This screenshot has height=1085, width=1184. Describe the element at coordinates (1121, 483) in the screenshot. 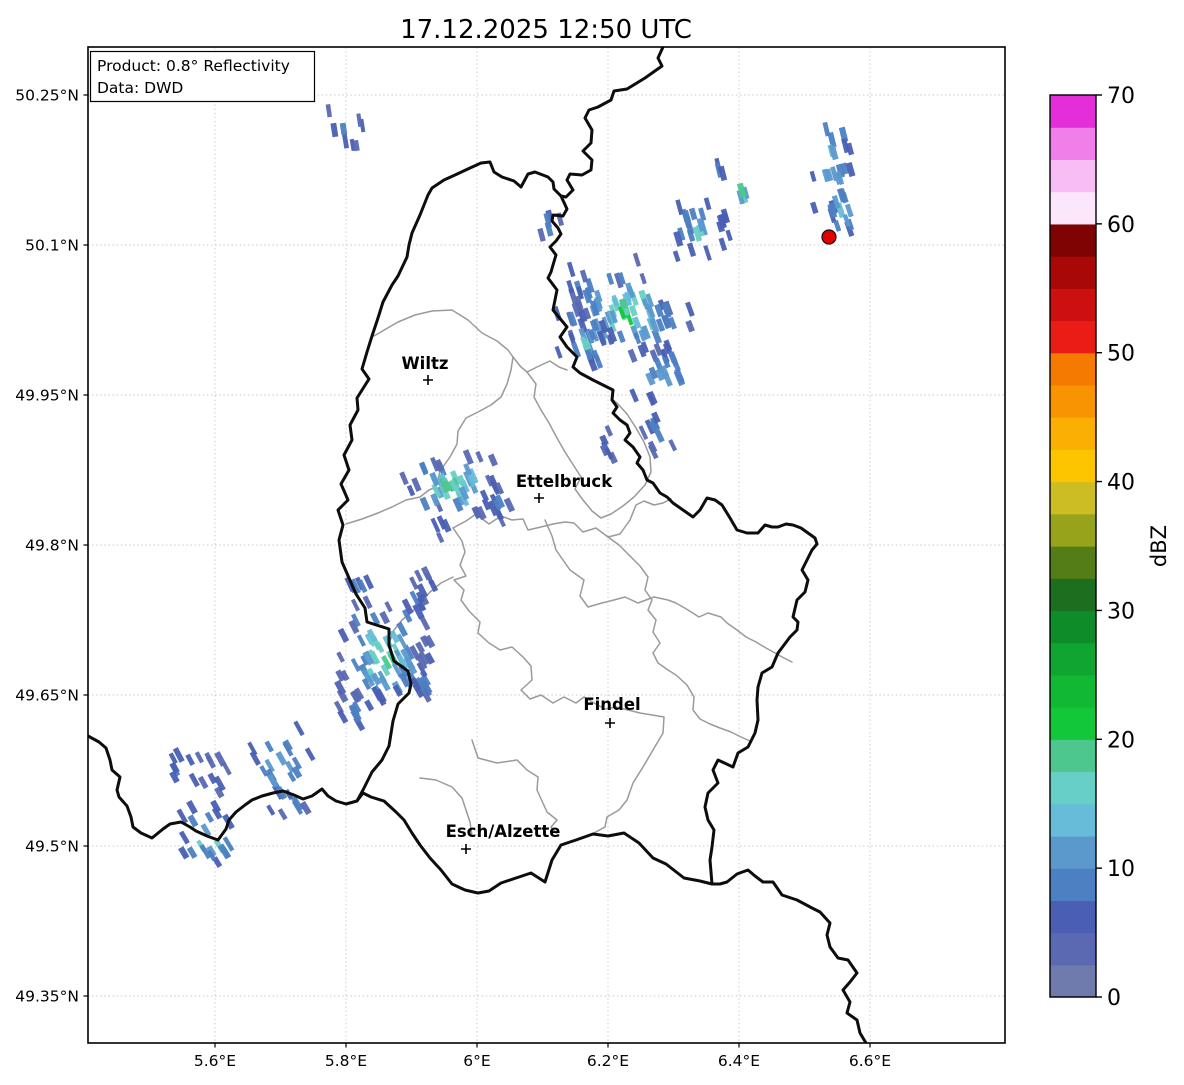

I see `colorbar-tick-label: 40` at that location.